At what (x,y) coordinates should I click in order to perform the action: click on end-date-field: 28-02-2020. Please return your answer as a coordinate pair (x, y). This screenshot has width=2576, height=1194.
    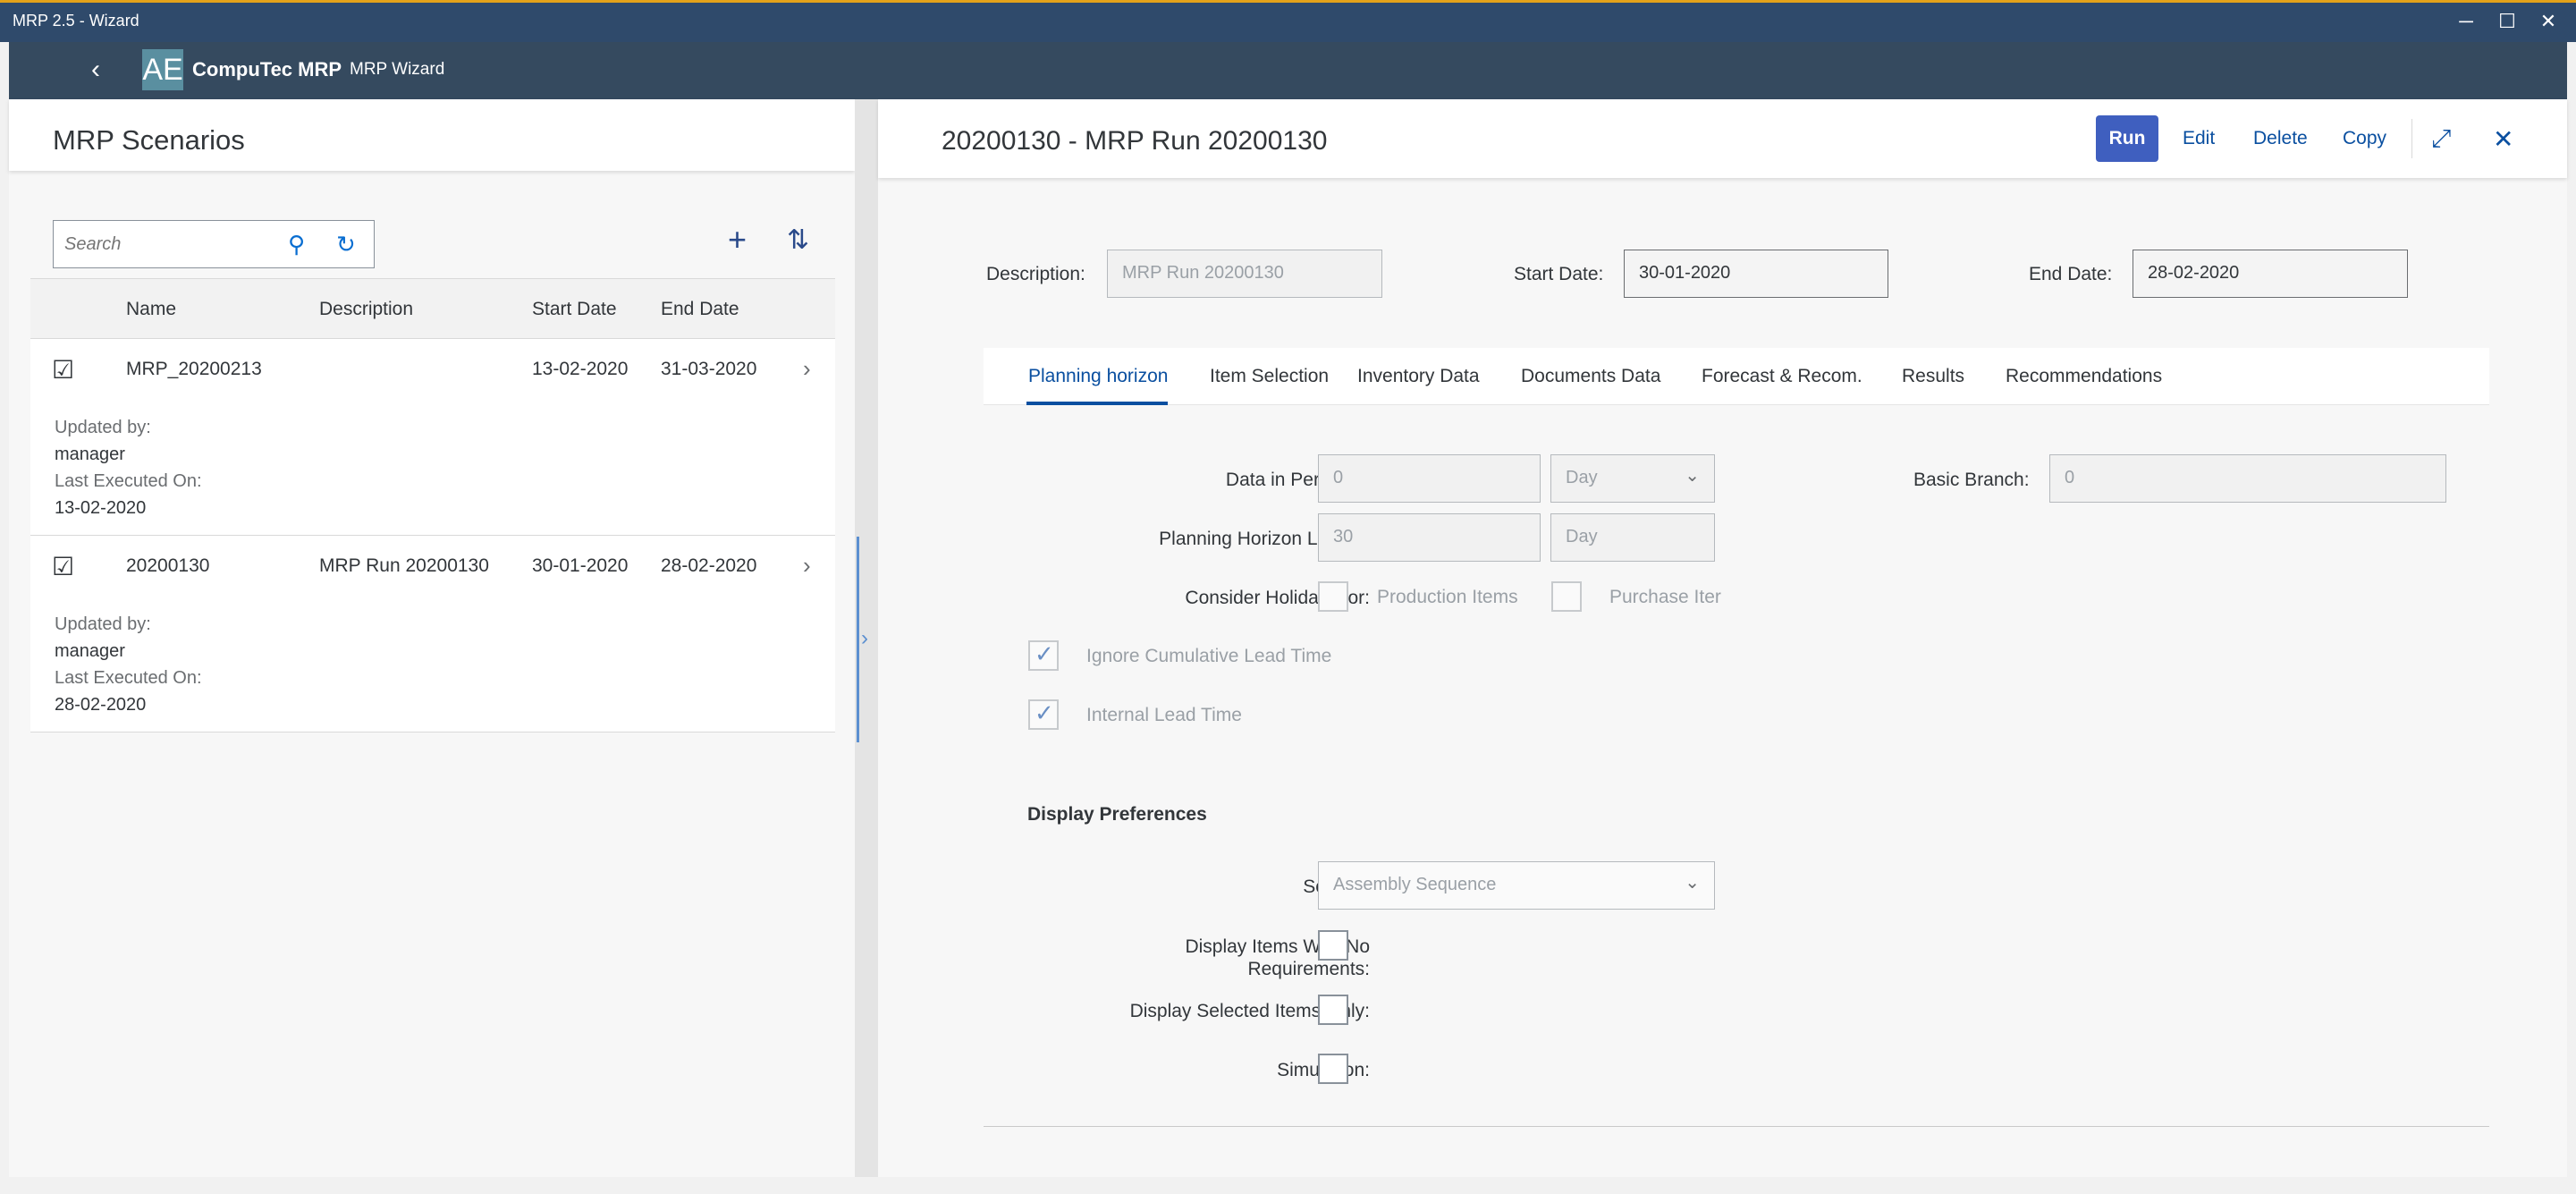
    Looking at the image, I should click on (2270, 274).